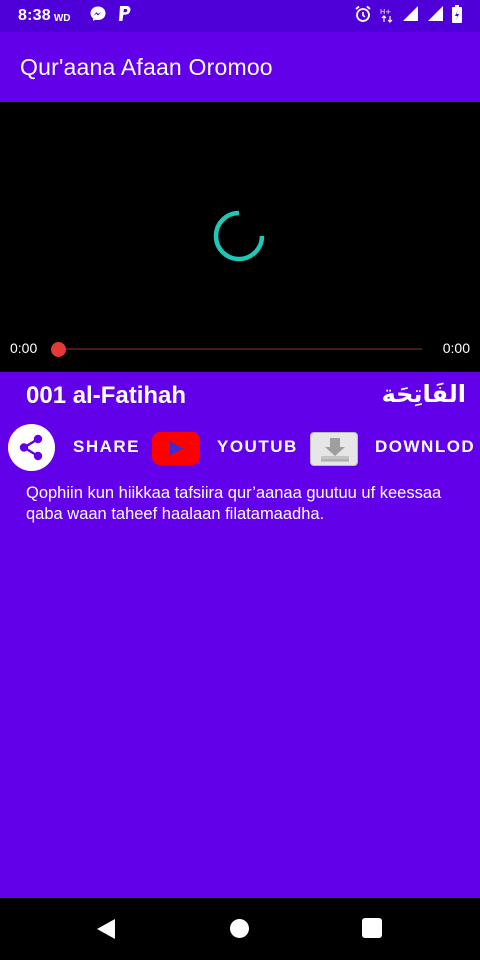 Image resolution: width=480 pixels, height=960 pixels. Describe the element at coordinates (98, 16) in the screenshot. I see `messenger-icon` at that location.